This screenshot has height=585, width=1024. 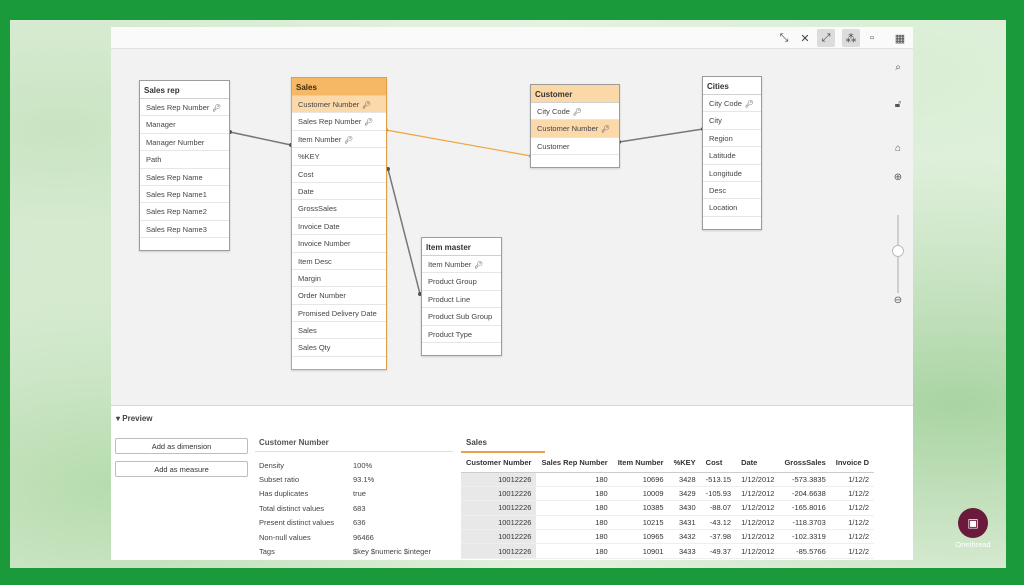 I want to click on field-row: Product Group, so click(x=461, y=282).